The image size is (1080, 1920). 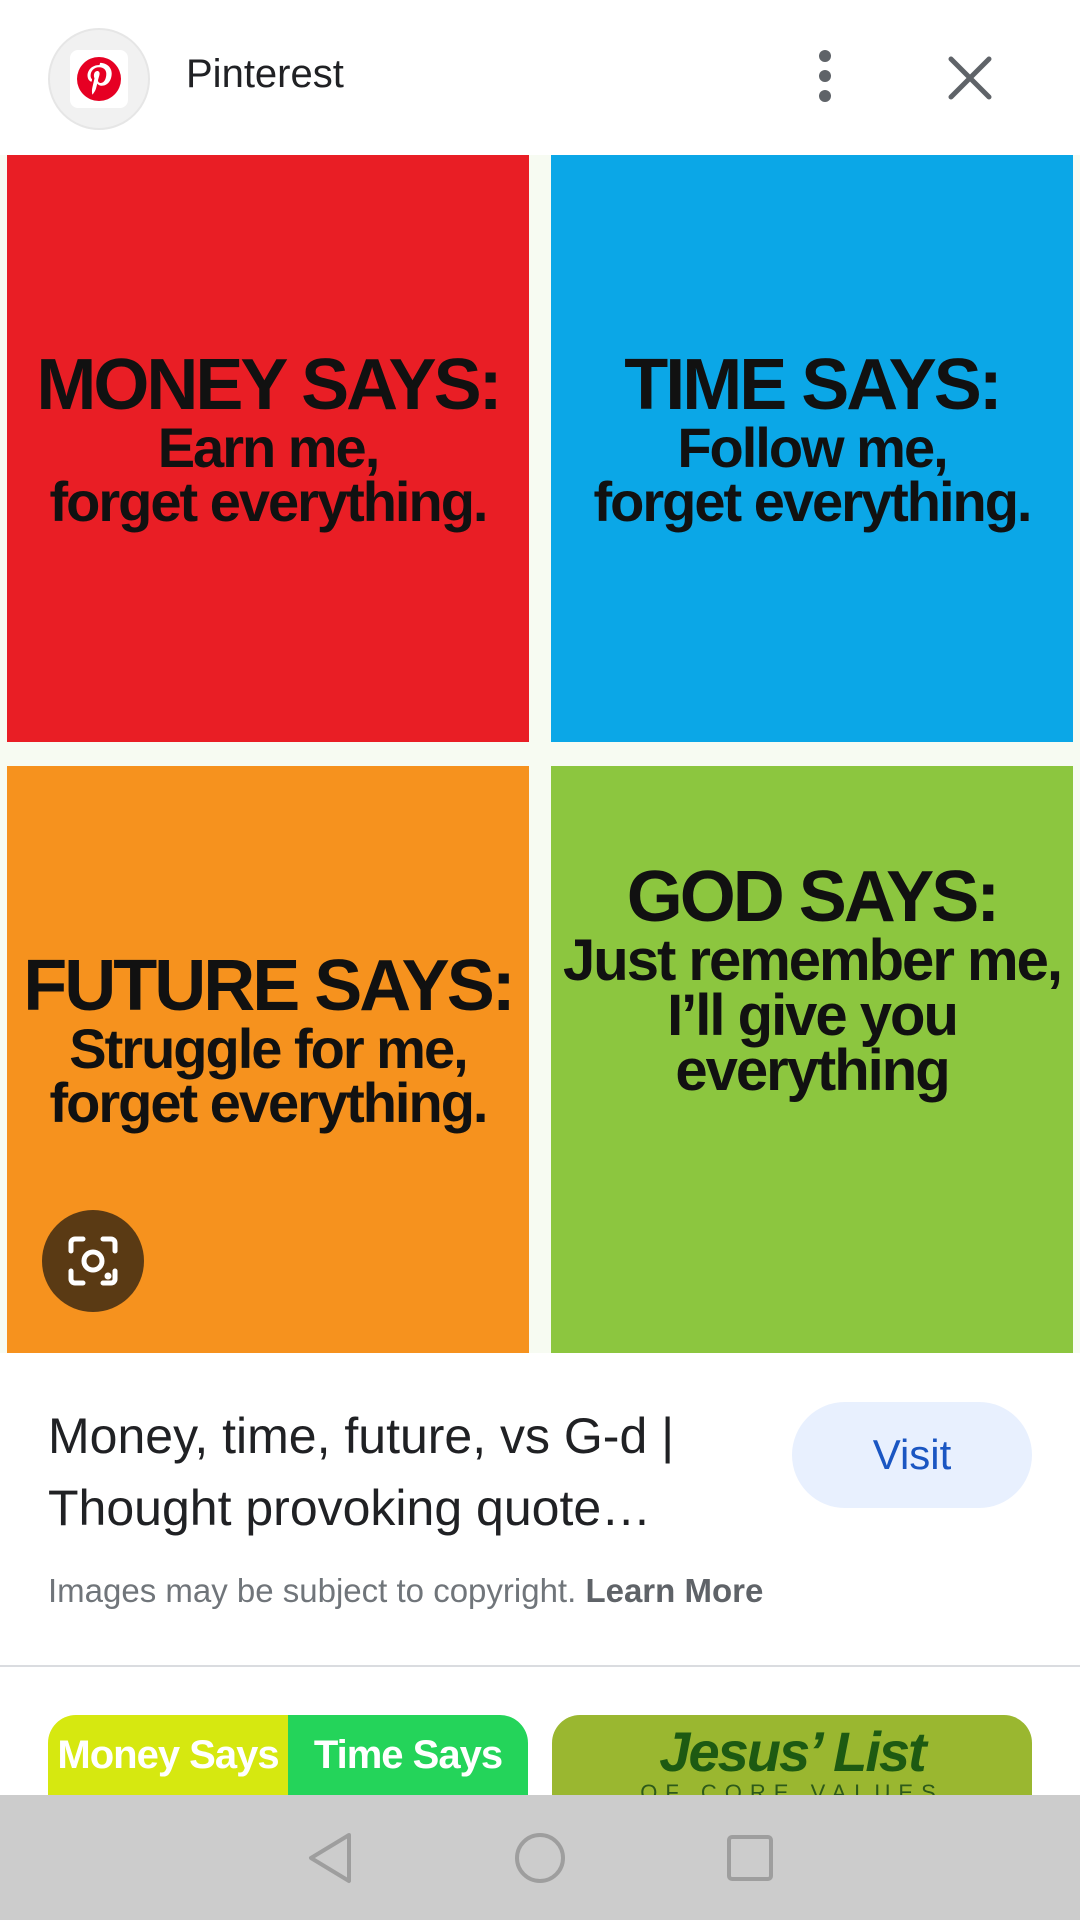 I want to click on quadrant-time: TIME SAYS: Follow me, forget everything., so click(x=812, y=448).